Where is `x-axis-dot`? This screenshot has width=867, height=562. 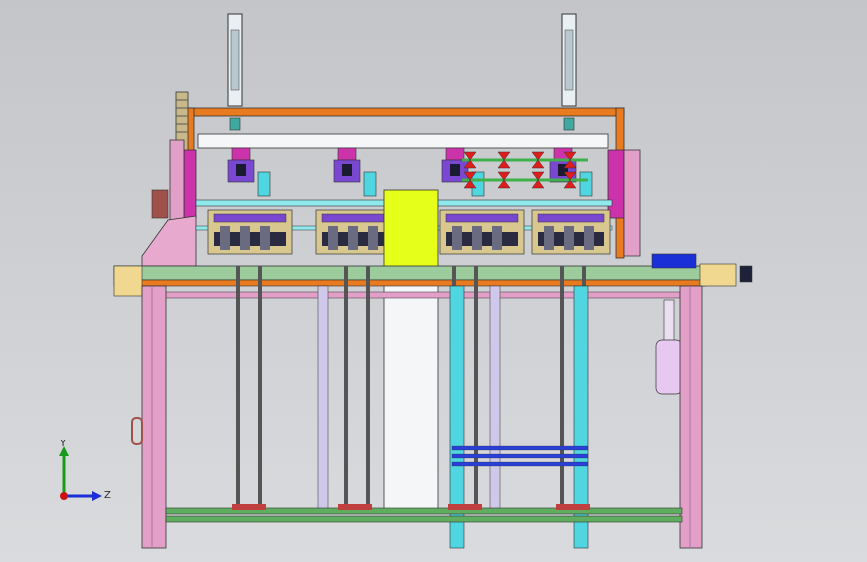 x-axis-dot is located at coordinates (64, 496).